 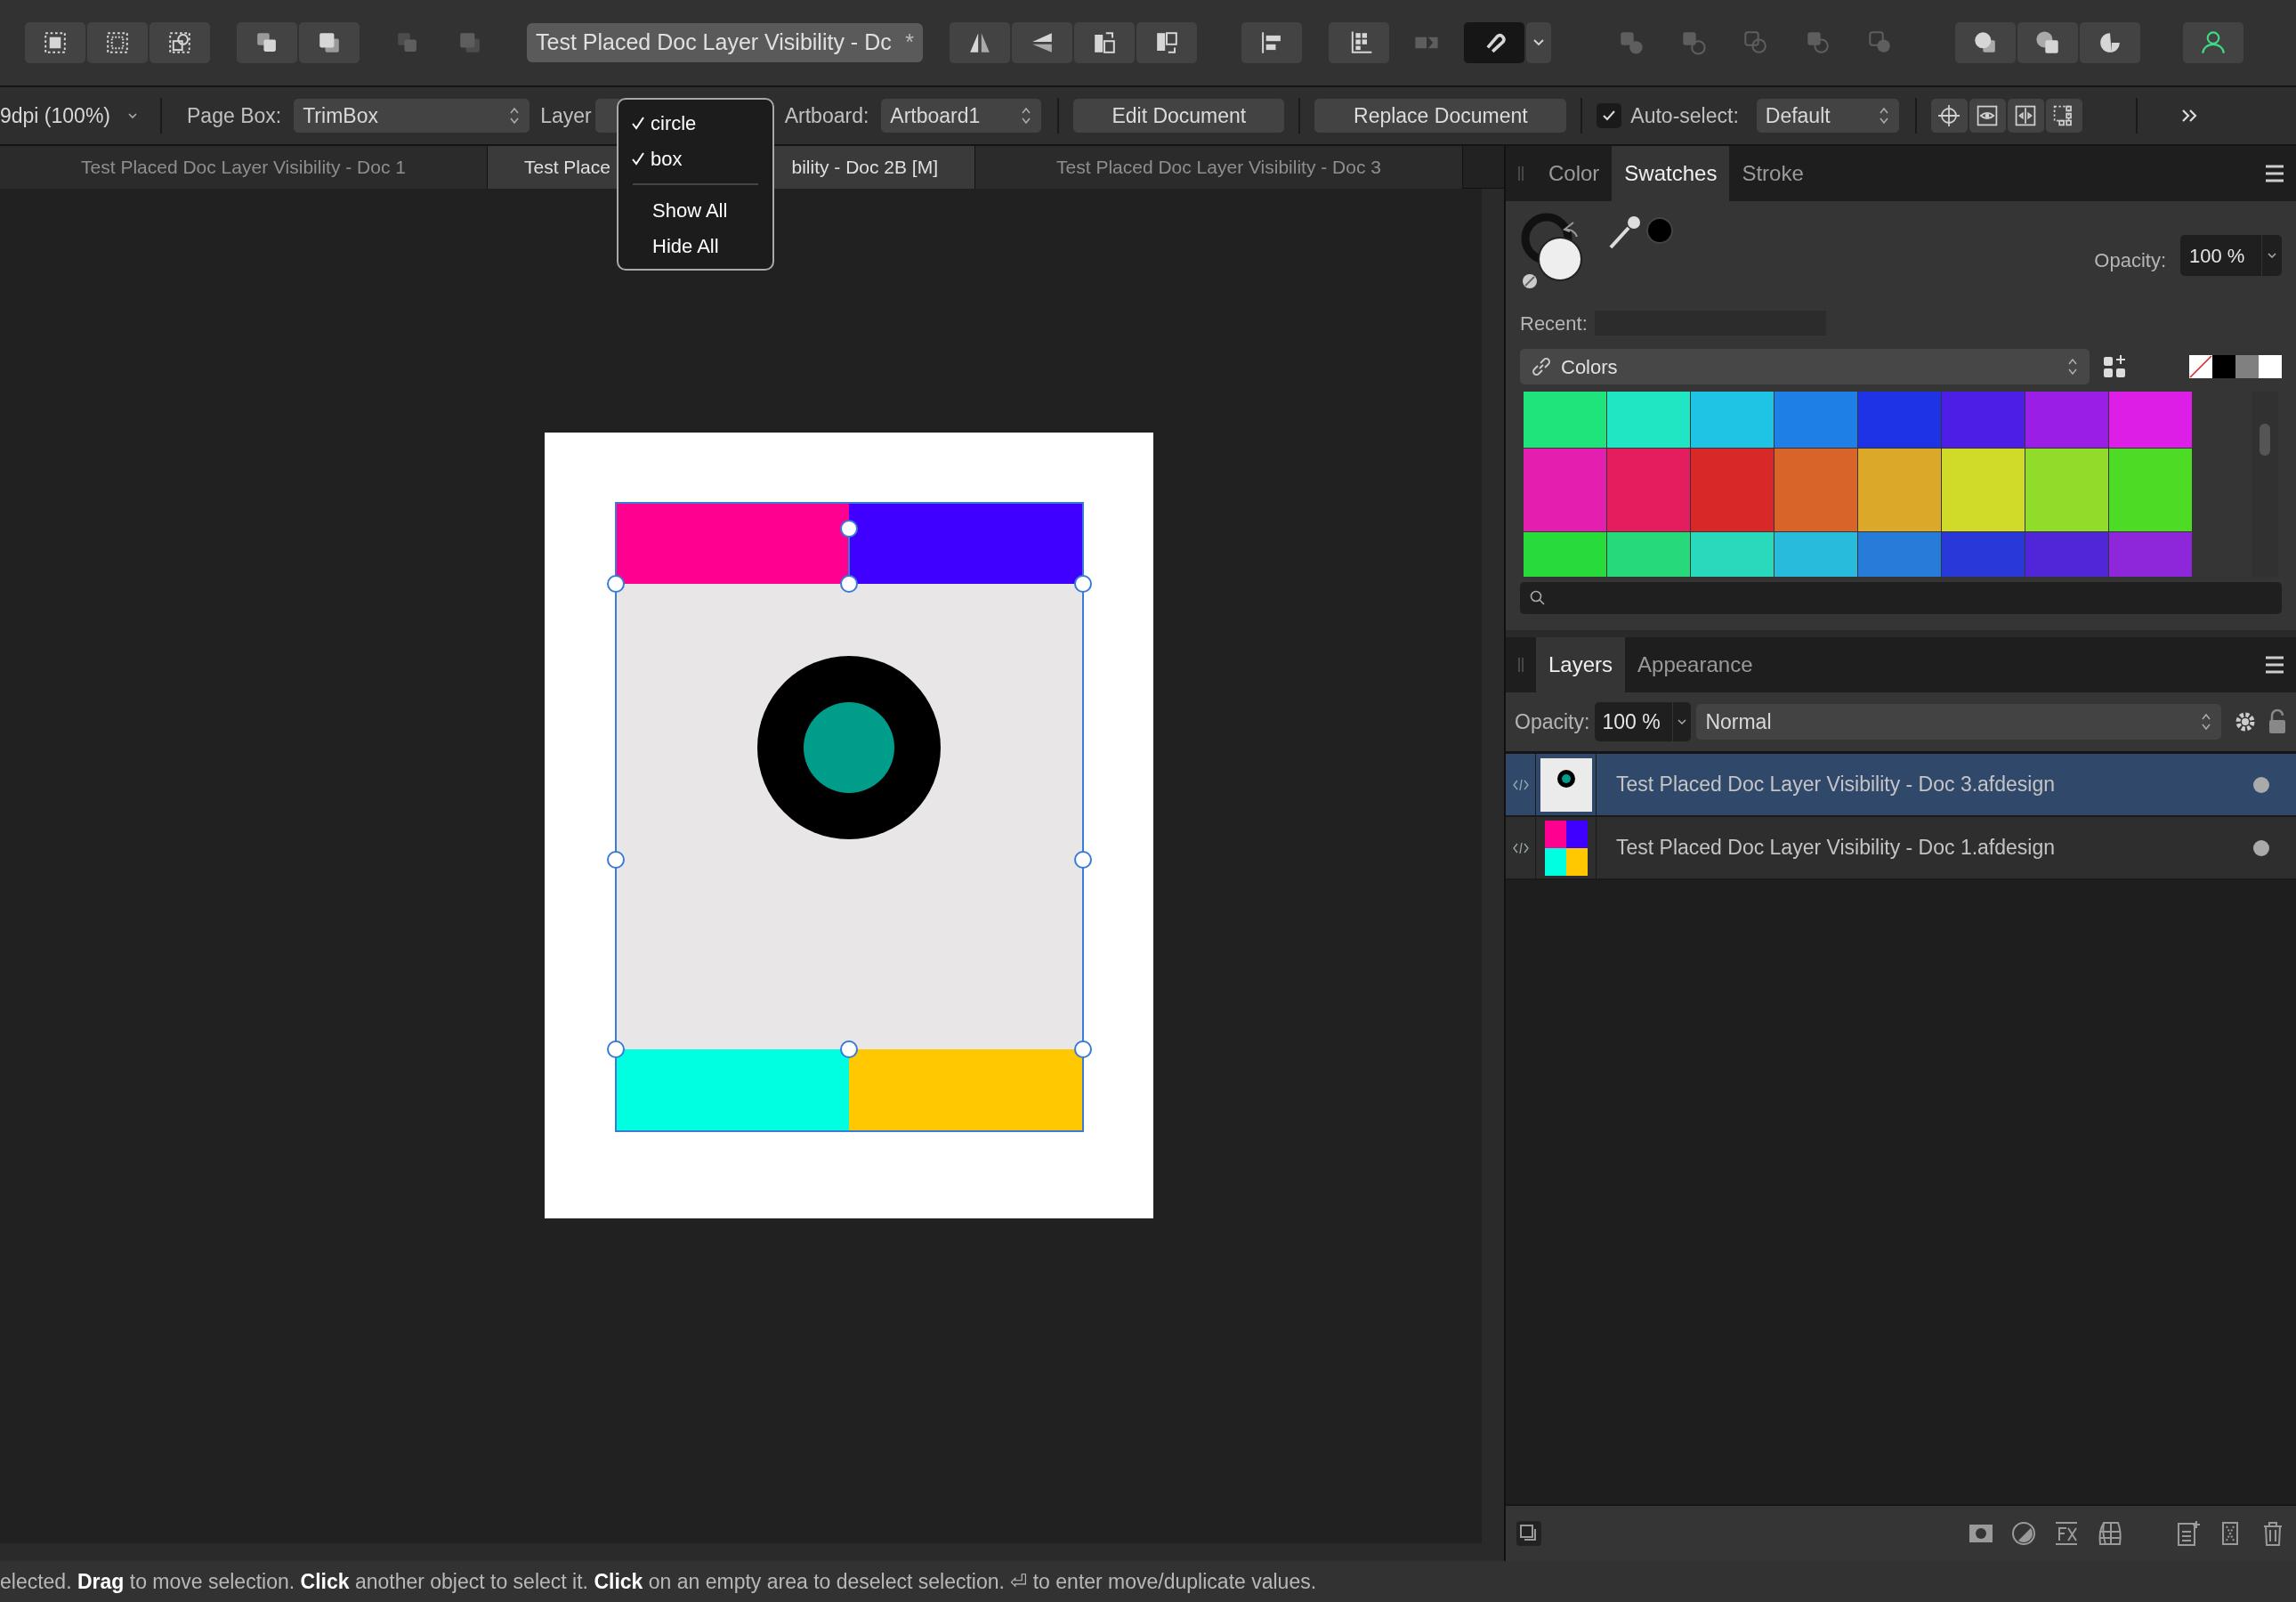 What do you see at coordinates (234, 116) in the screenshot?
I see `page-box-label: Page Box:` at bounding box center [234, 116].